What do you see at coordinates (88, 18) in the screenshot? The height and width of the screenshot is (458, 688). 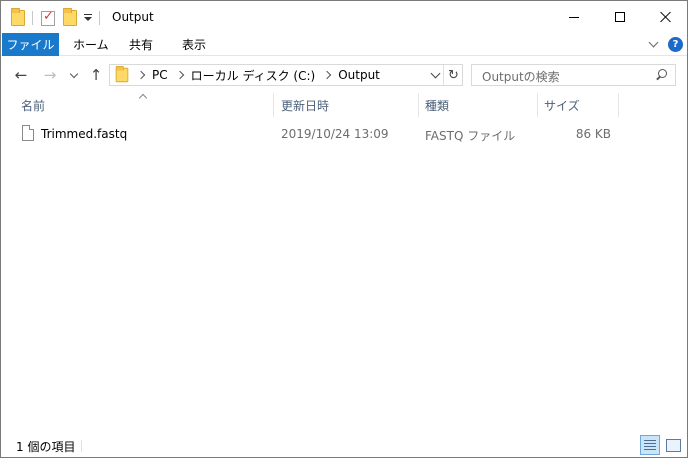 I see `customize-toolbar-icon` at bounding box center [88, 18].